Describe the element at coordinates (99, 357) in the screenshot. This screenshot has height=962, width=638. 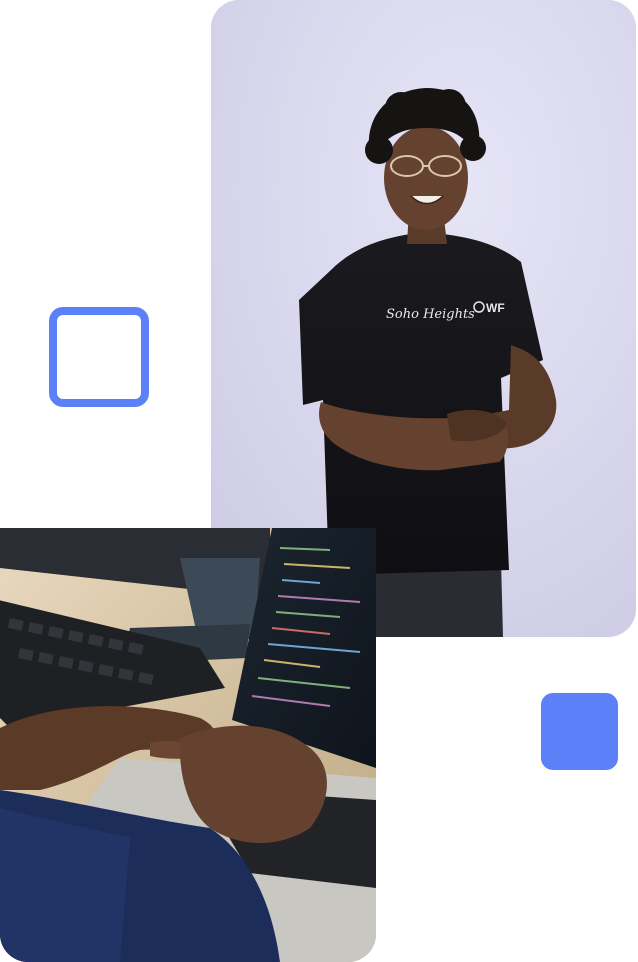
I see `decorative-outline-square` at that location.